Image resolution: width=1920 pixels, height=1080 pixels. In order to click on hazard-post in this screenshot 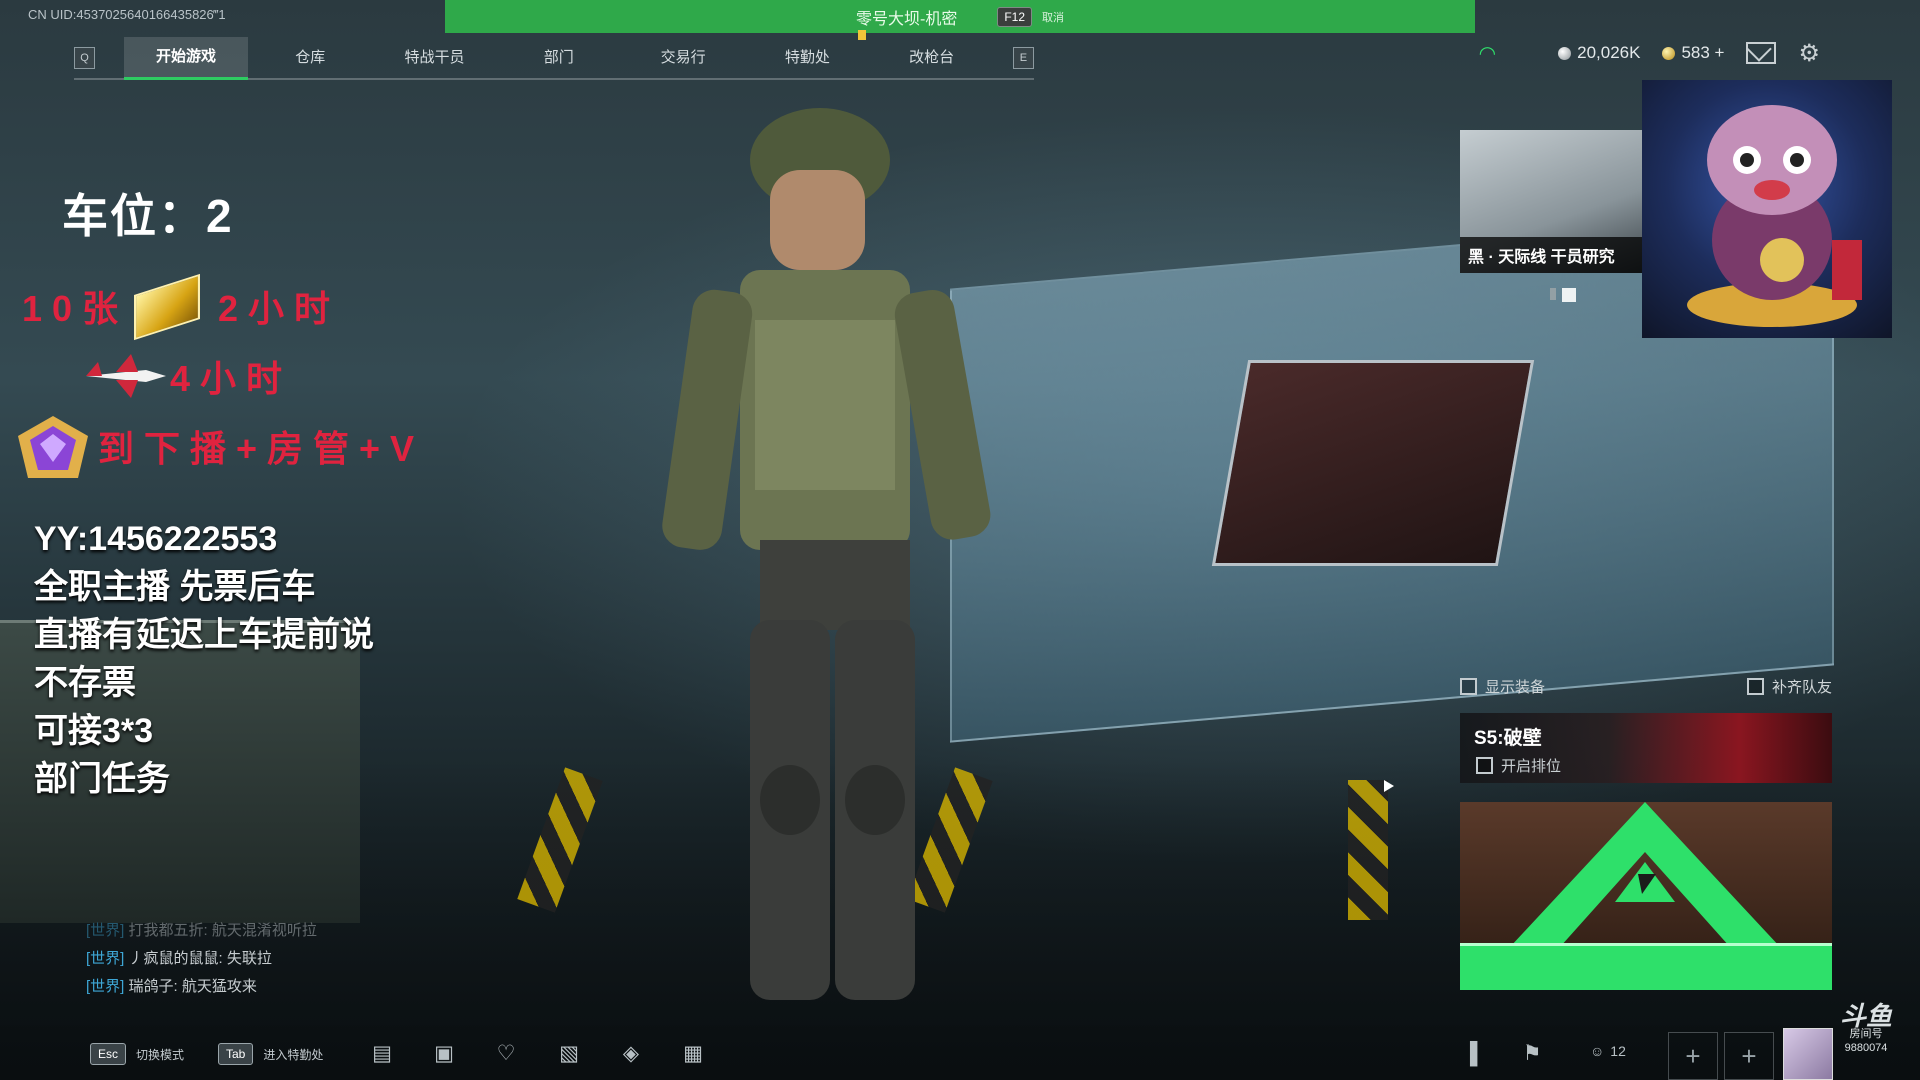, I will do `click(1368, 850)`.